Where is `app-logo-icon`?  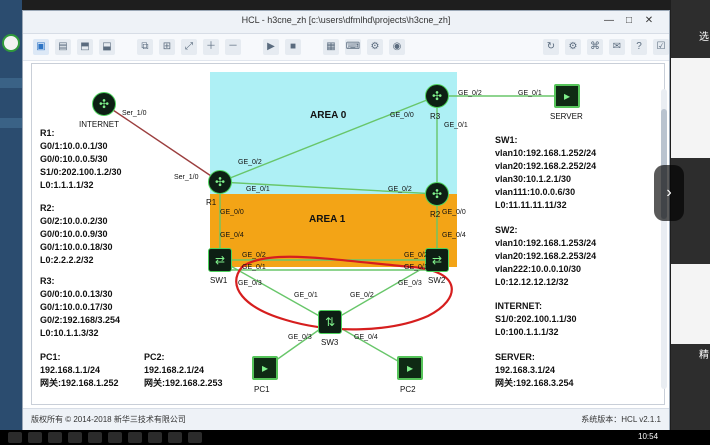 app-logo-icon is located at coordinates (11, 43).